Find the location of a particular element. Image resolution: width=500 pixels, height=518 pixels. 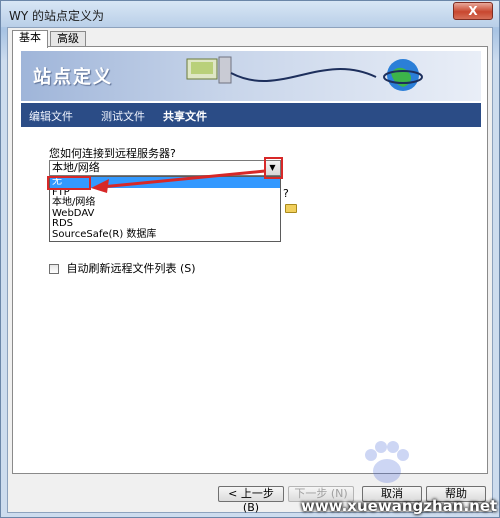

wizard-banner: 站点定义 is located at coordinates (251, 76).